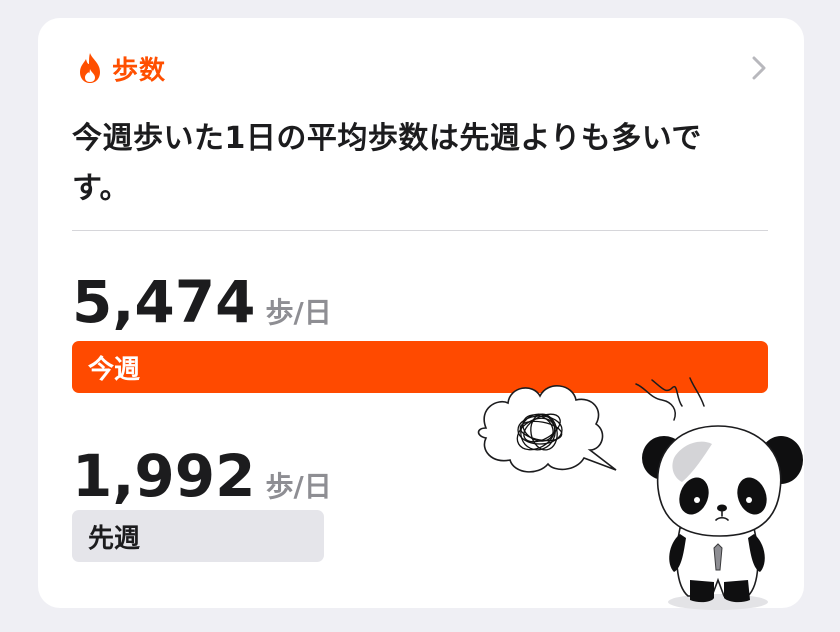 Image resolution: width=840 pixels, height=632 pixels. I want to click on summary-headline: 今週歩いた1日の平均歩数は先週よりも多いです。, so click(387, 163).